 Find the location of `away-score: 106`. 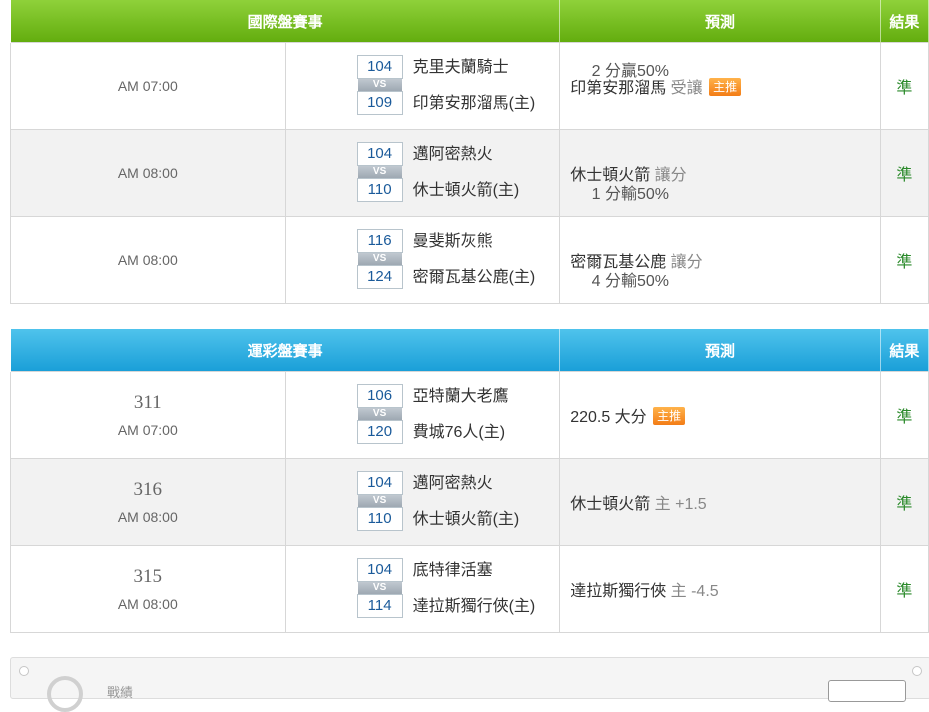

away-score: 106 is located at coordinates (379, 396).